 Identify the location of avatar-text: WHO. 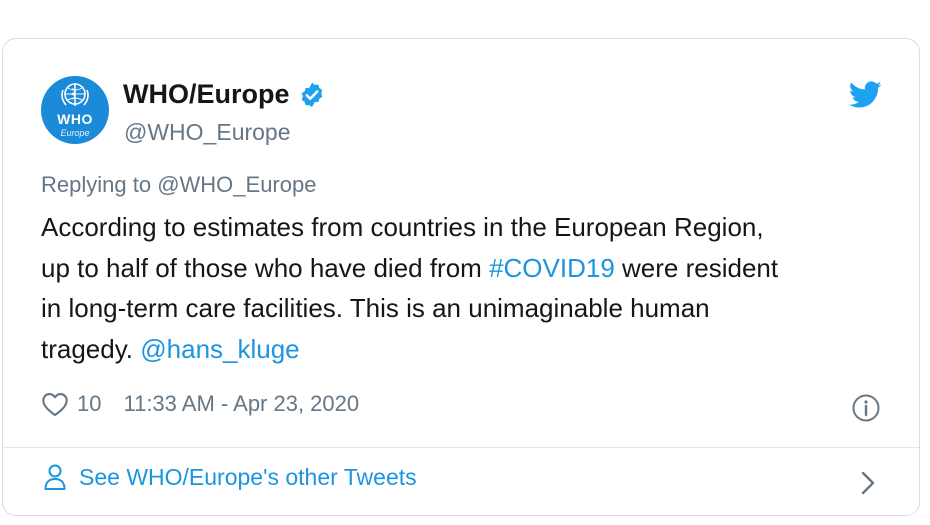
(75, 119).